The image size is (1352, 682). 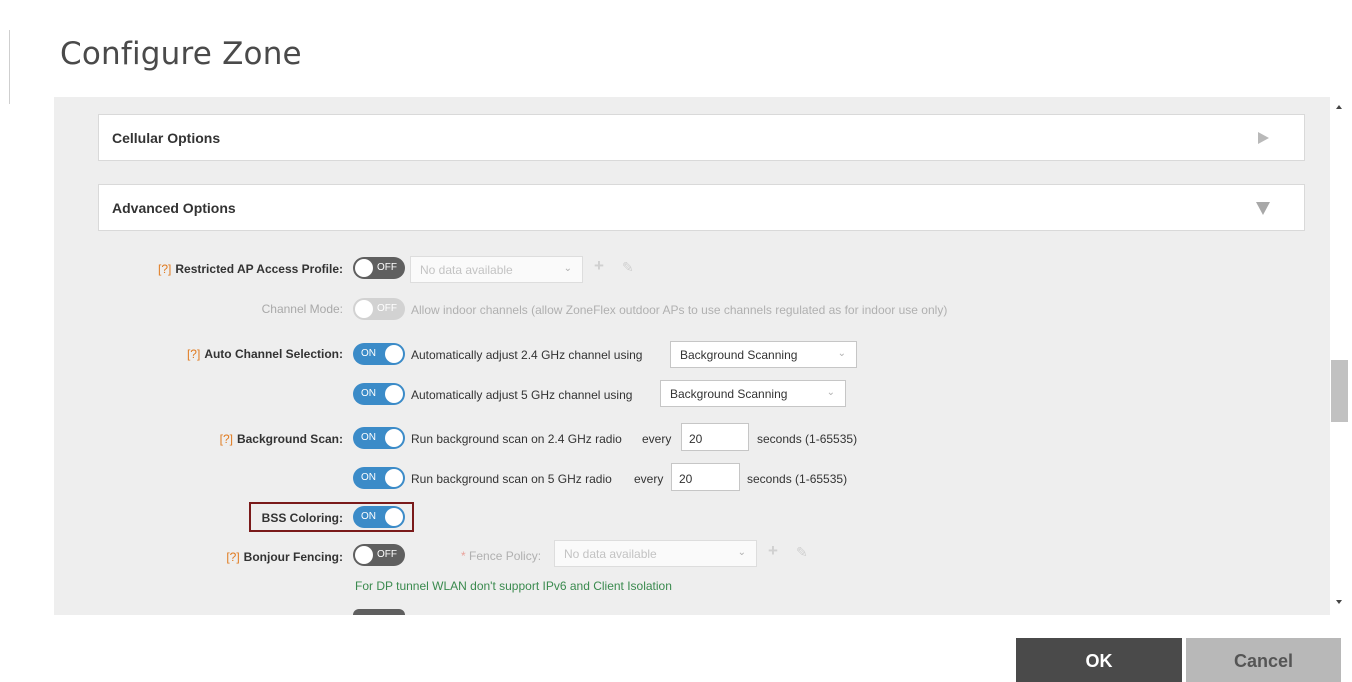 I want to click on channel-mode-toggle: OFF, so click(x=379, y=309).